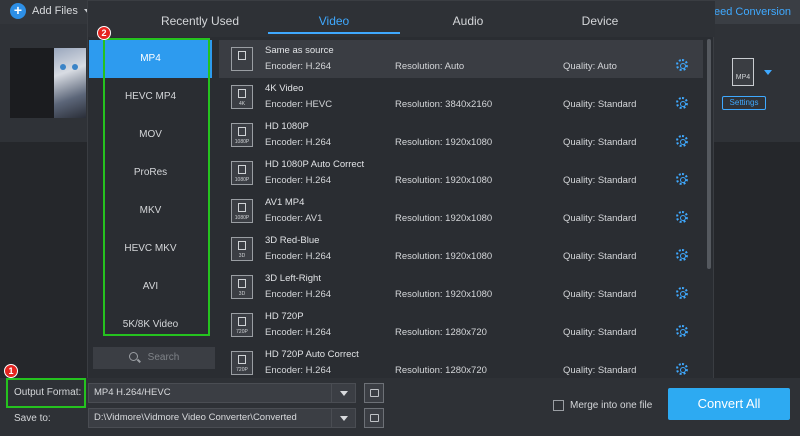 This screenshot has width=800, height=436. What do you see at coordinates (743, 72) in the screenshot?
I see `mp4-format-icon: MP4` at bounding box center [743, 72].